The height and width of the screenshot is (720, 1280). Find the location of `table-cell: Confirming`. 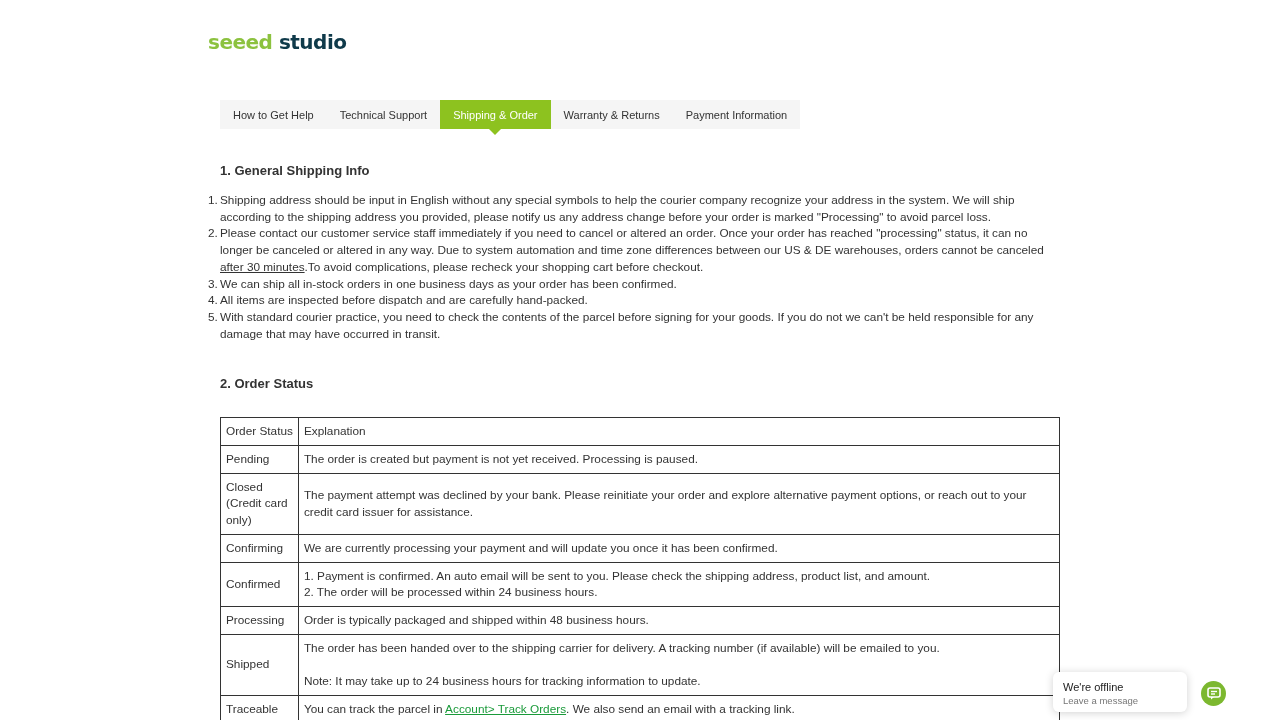

table-cell: Confirming is located at coordinates (259, 548).